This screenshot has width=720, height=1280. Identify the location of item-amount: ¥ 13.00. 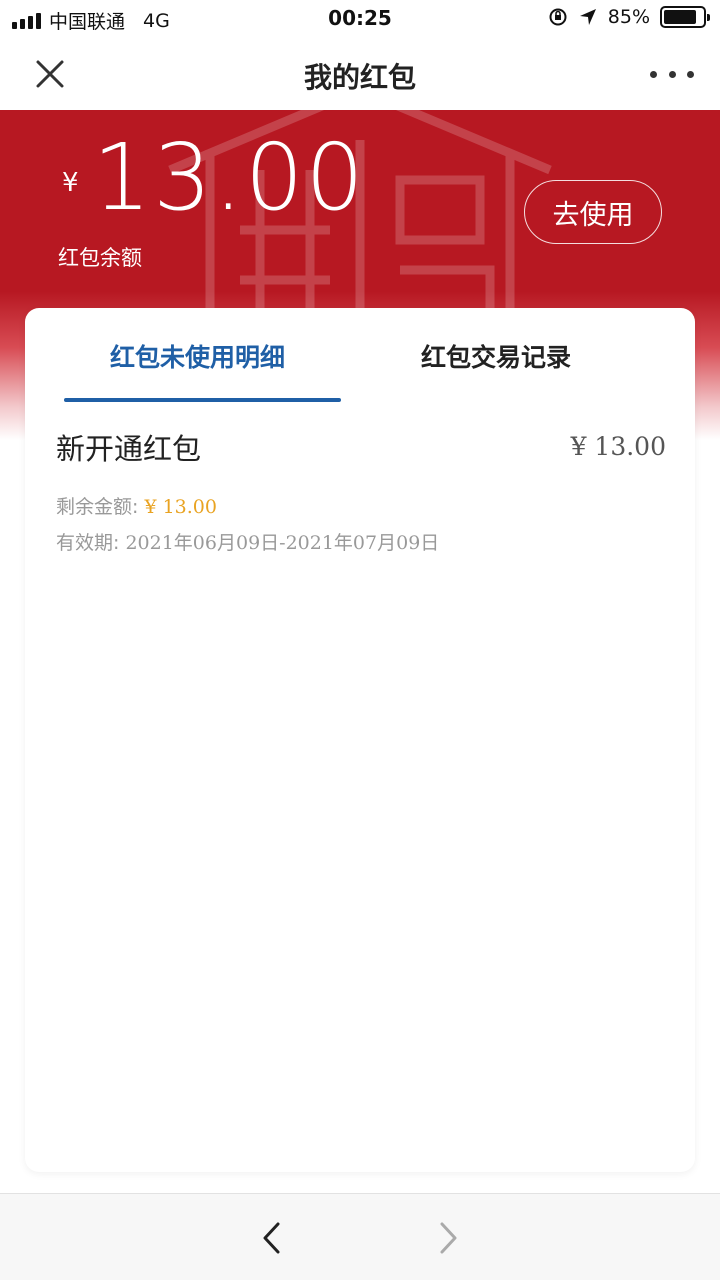
(618, 446).